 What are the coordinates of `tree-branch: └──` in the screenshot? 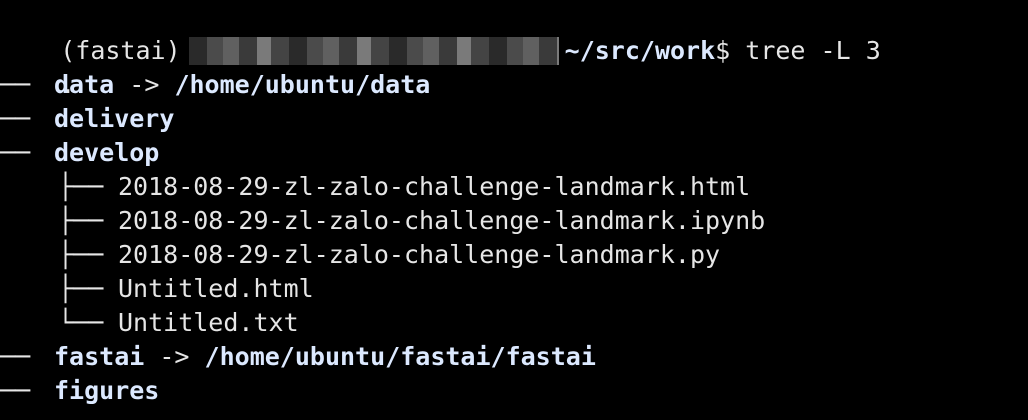 It's located at (81, 322).